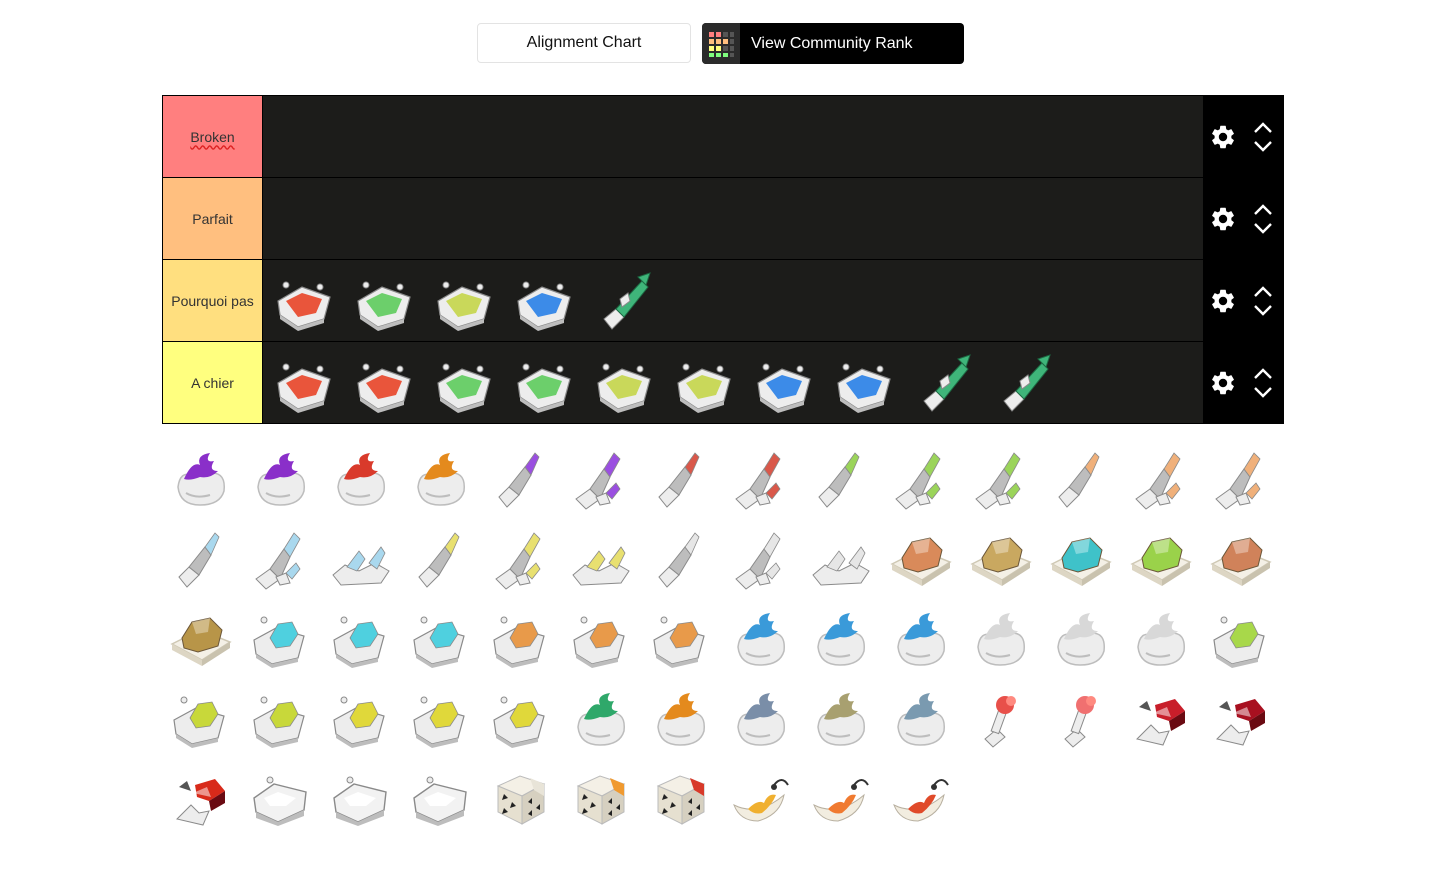 The height and width of the screenshot is (874, 1436). I want to click on pool-item-yellow-gem-block-tall-icon, so click(521, 719).